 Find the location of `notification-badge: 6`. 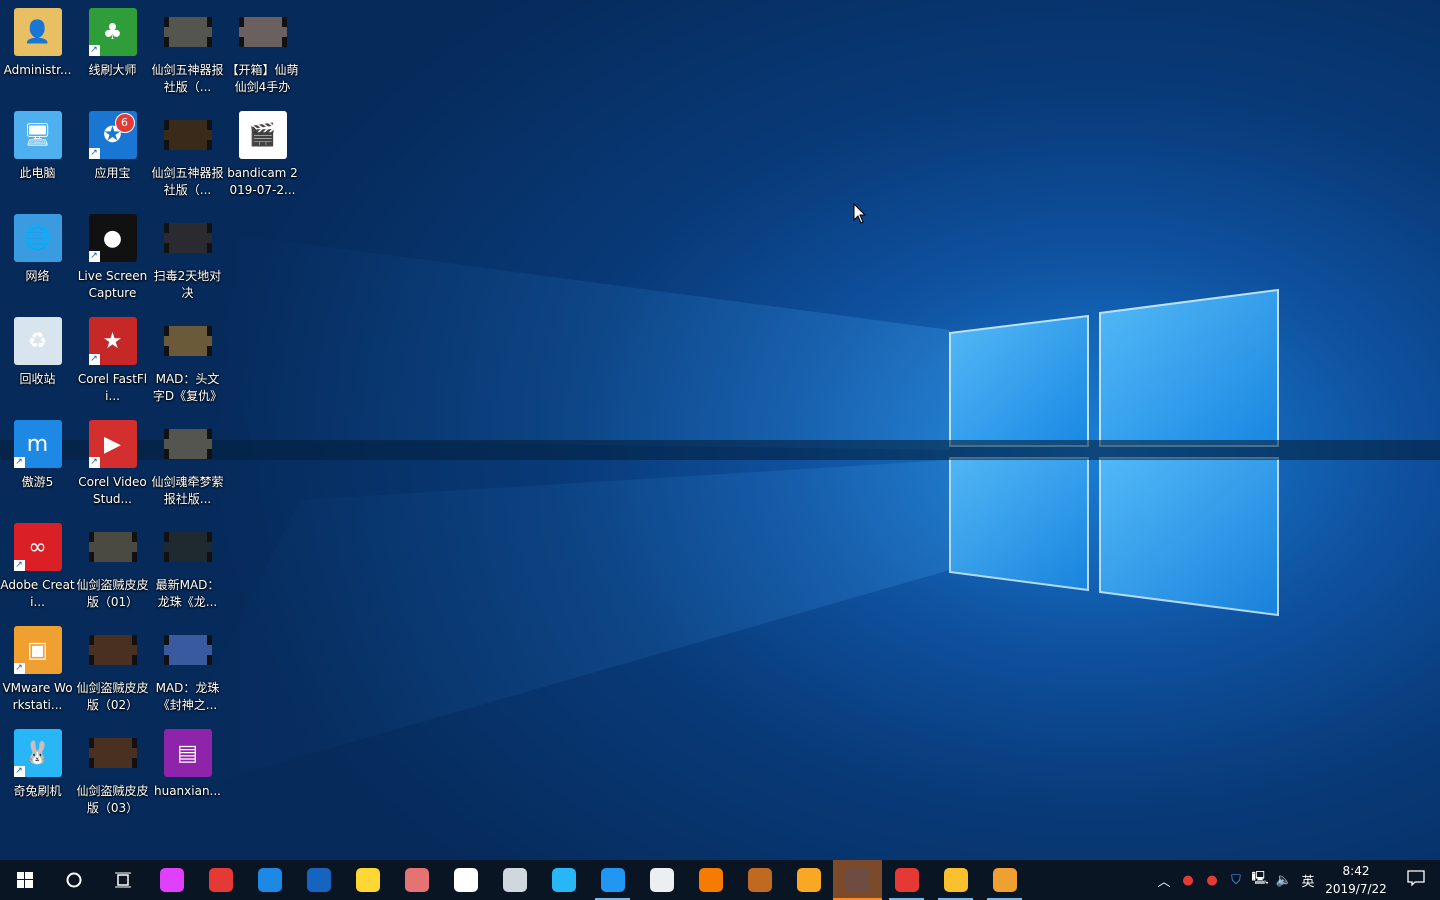

notification-badge: 6 is located at coordinates (124, 123).